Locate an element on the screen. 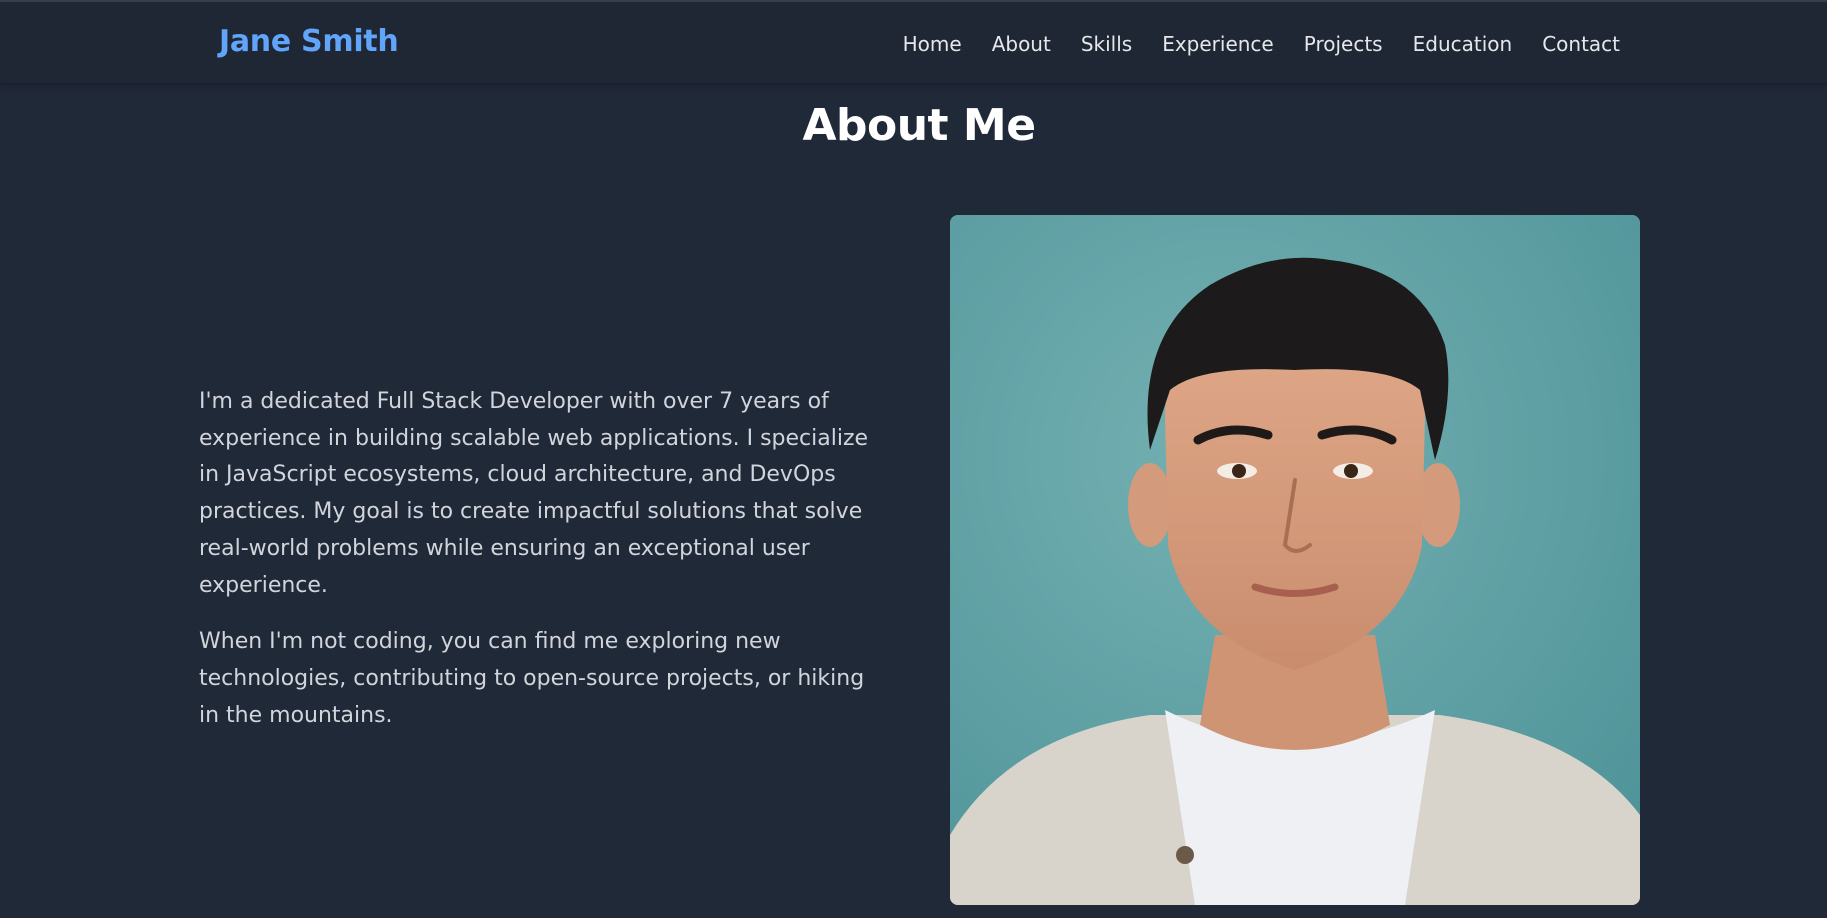 The image size is (1827, 918). nav-link-contact: Contact is located at coordinates (1581, 44).